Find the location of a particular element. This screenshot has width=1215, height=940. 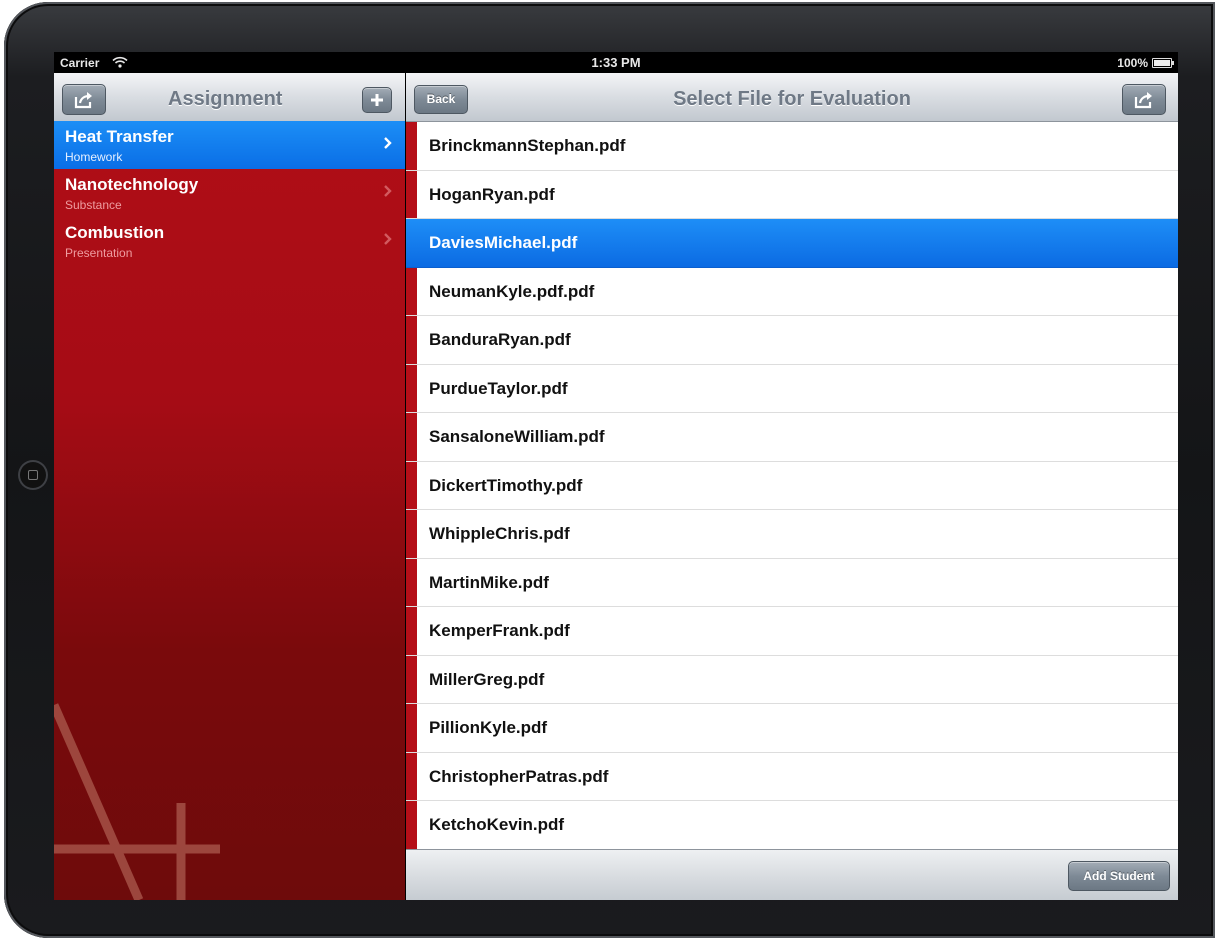

file-row: ChristopherPatras.pdf is located at coordinates (792, 776).